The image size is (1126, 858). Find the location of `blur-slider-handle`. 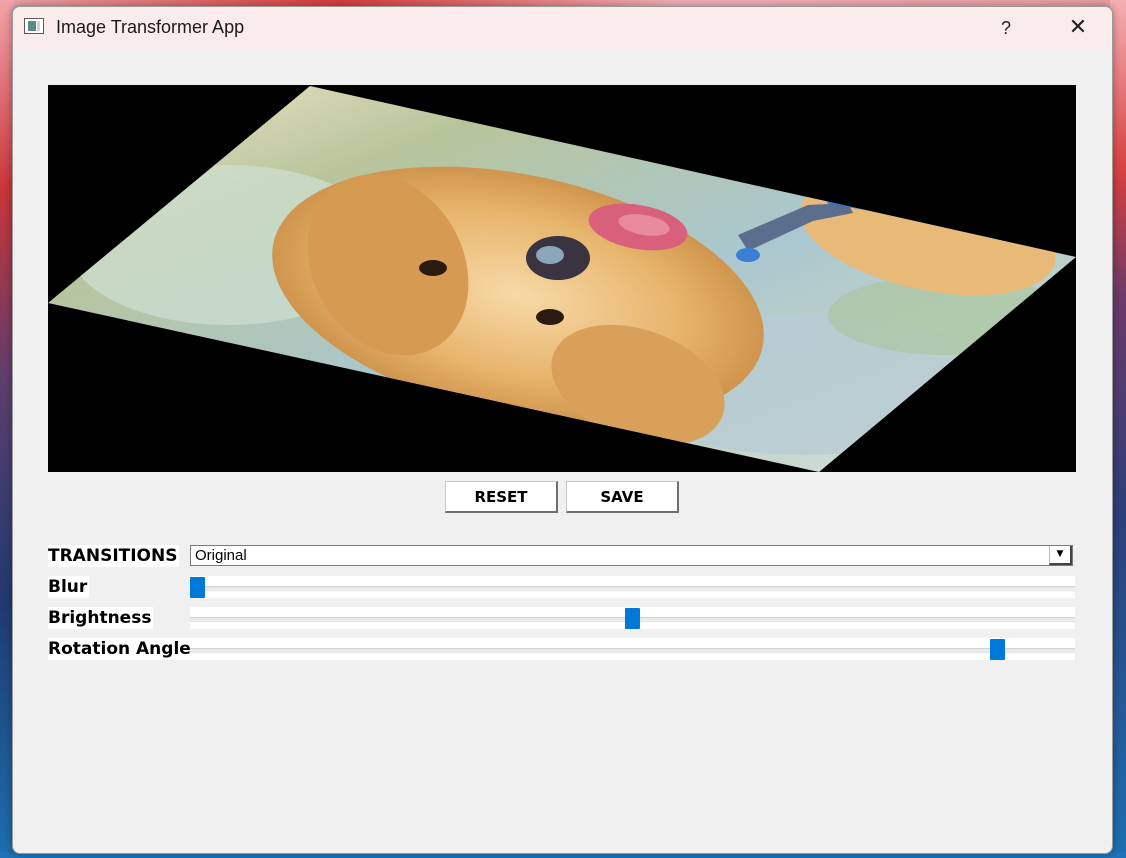

blur-slider-handle is located at coordinates (197, 587).